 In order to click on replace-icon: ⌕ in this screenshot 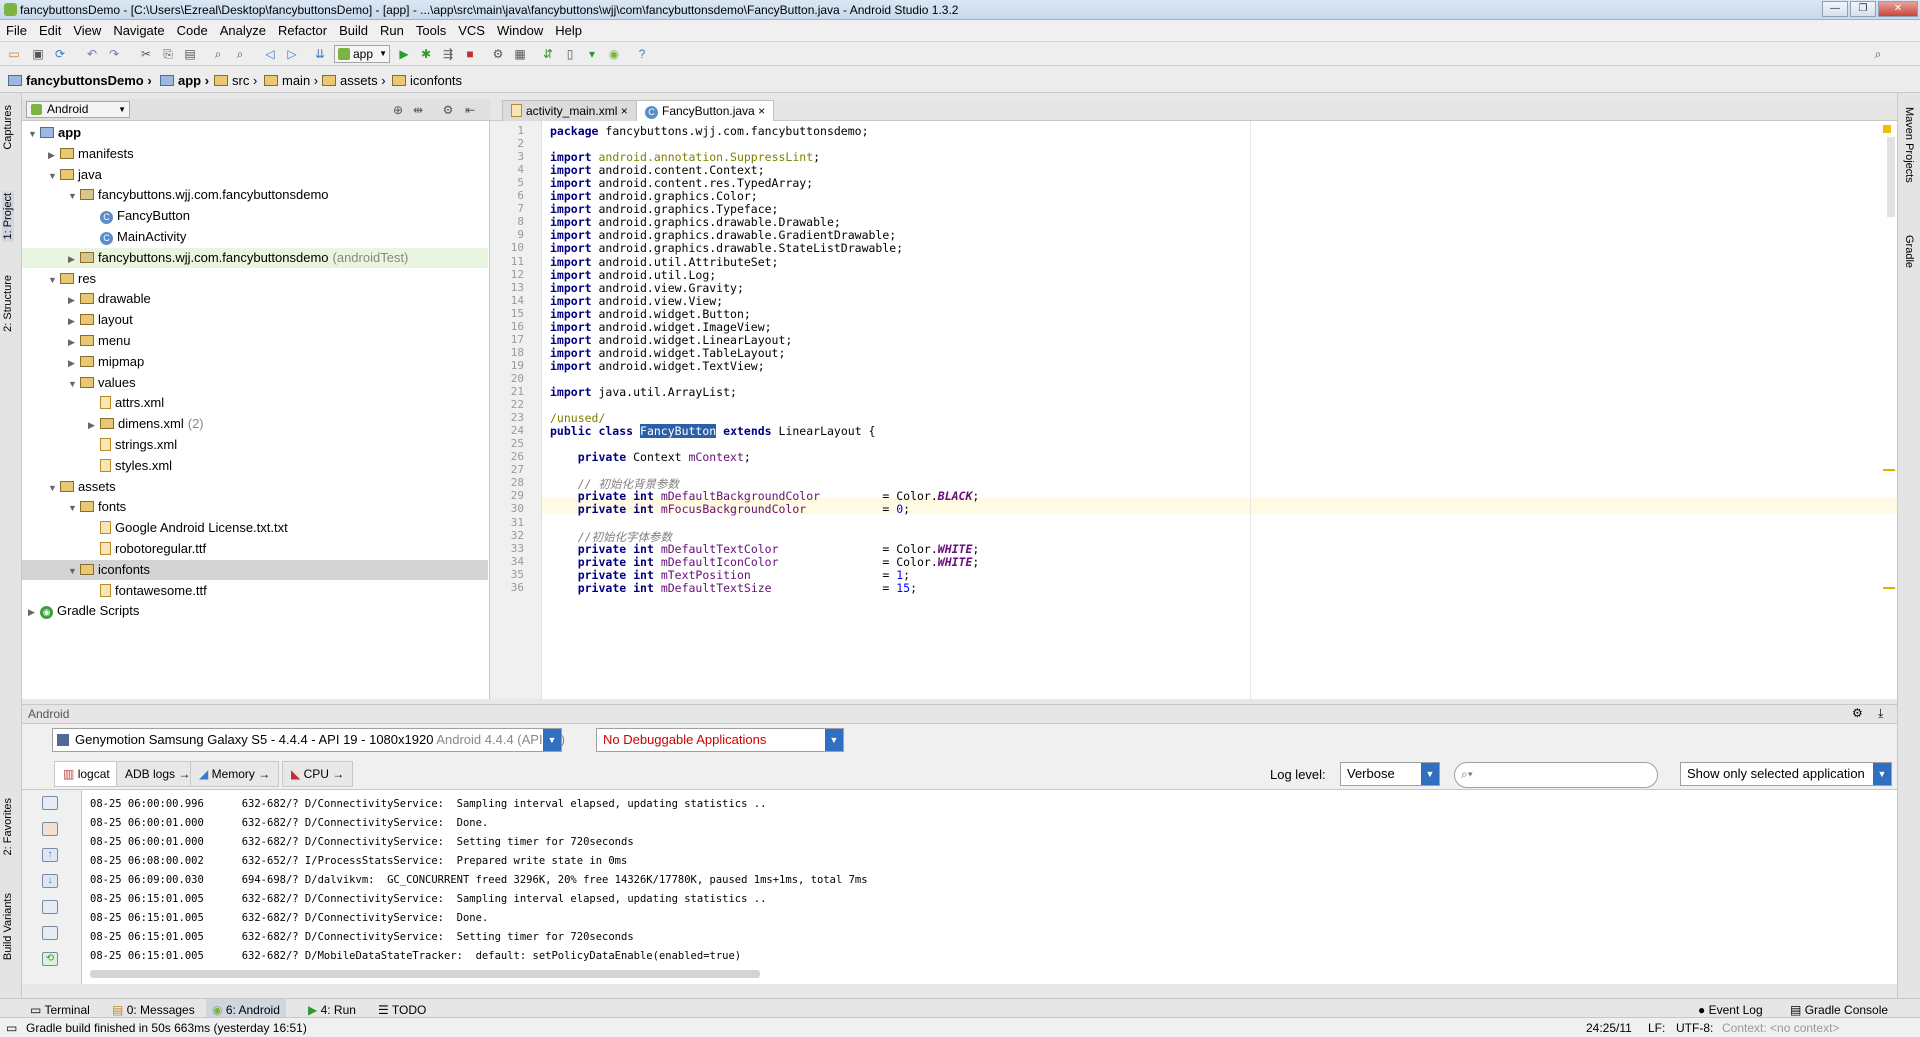, I will do `click(240, 54)`.